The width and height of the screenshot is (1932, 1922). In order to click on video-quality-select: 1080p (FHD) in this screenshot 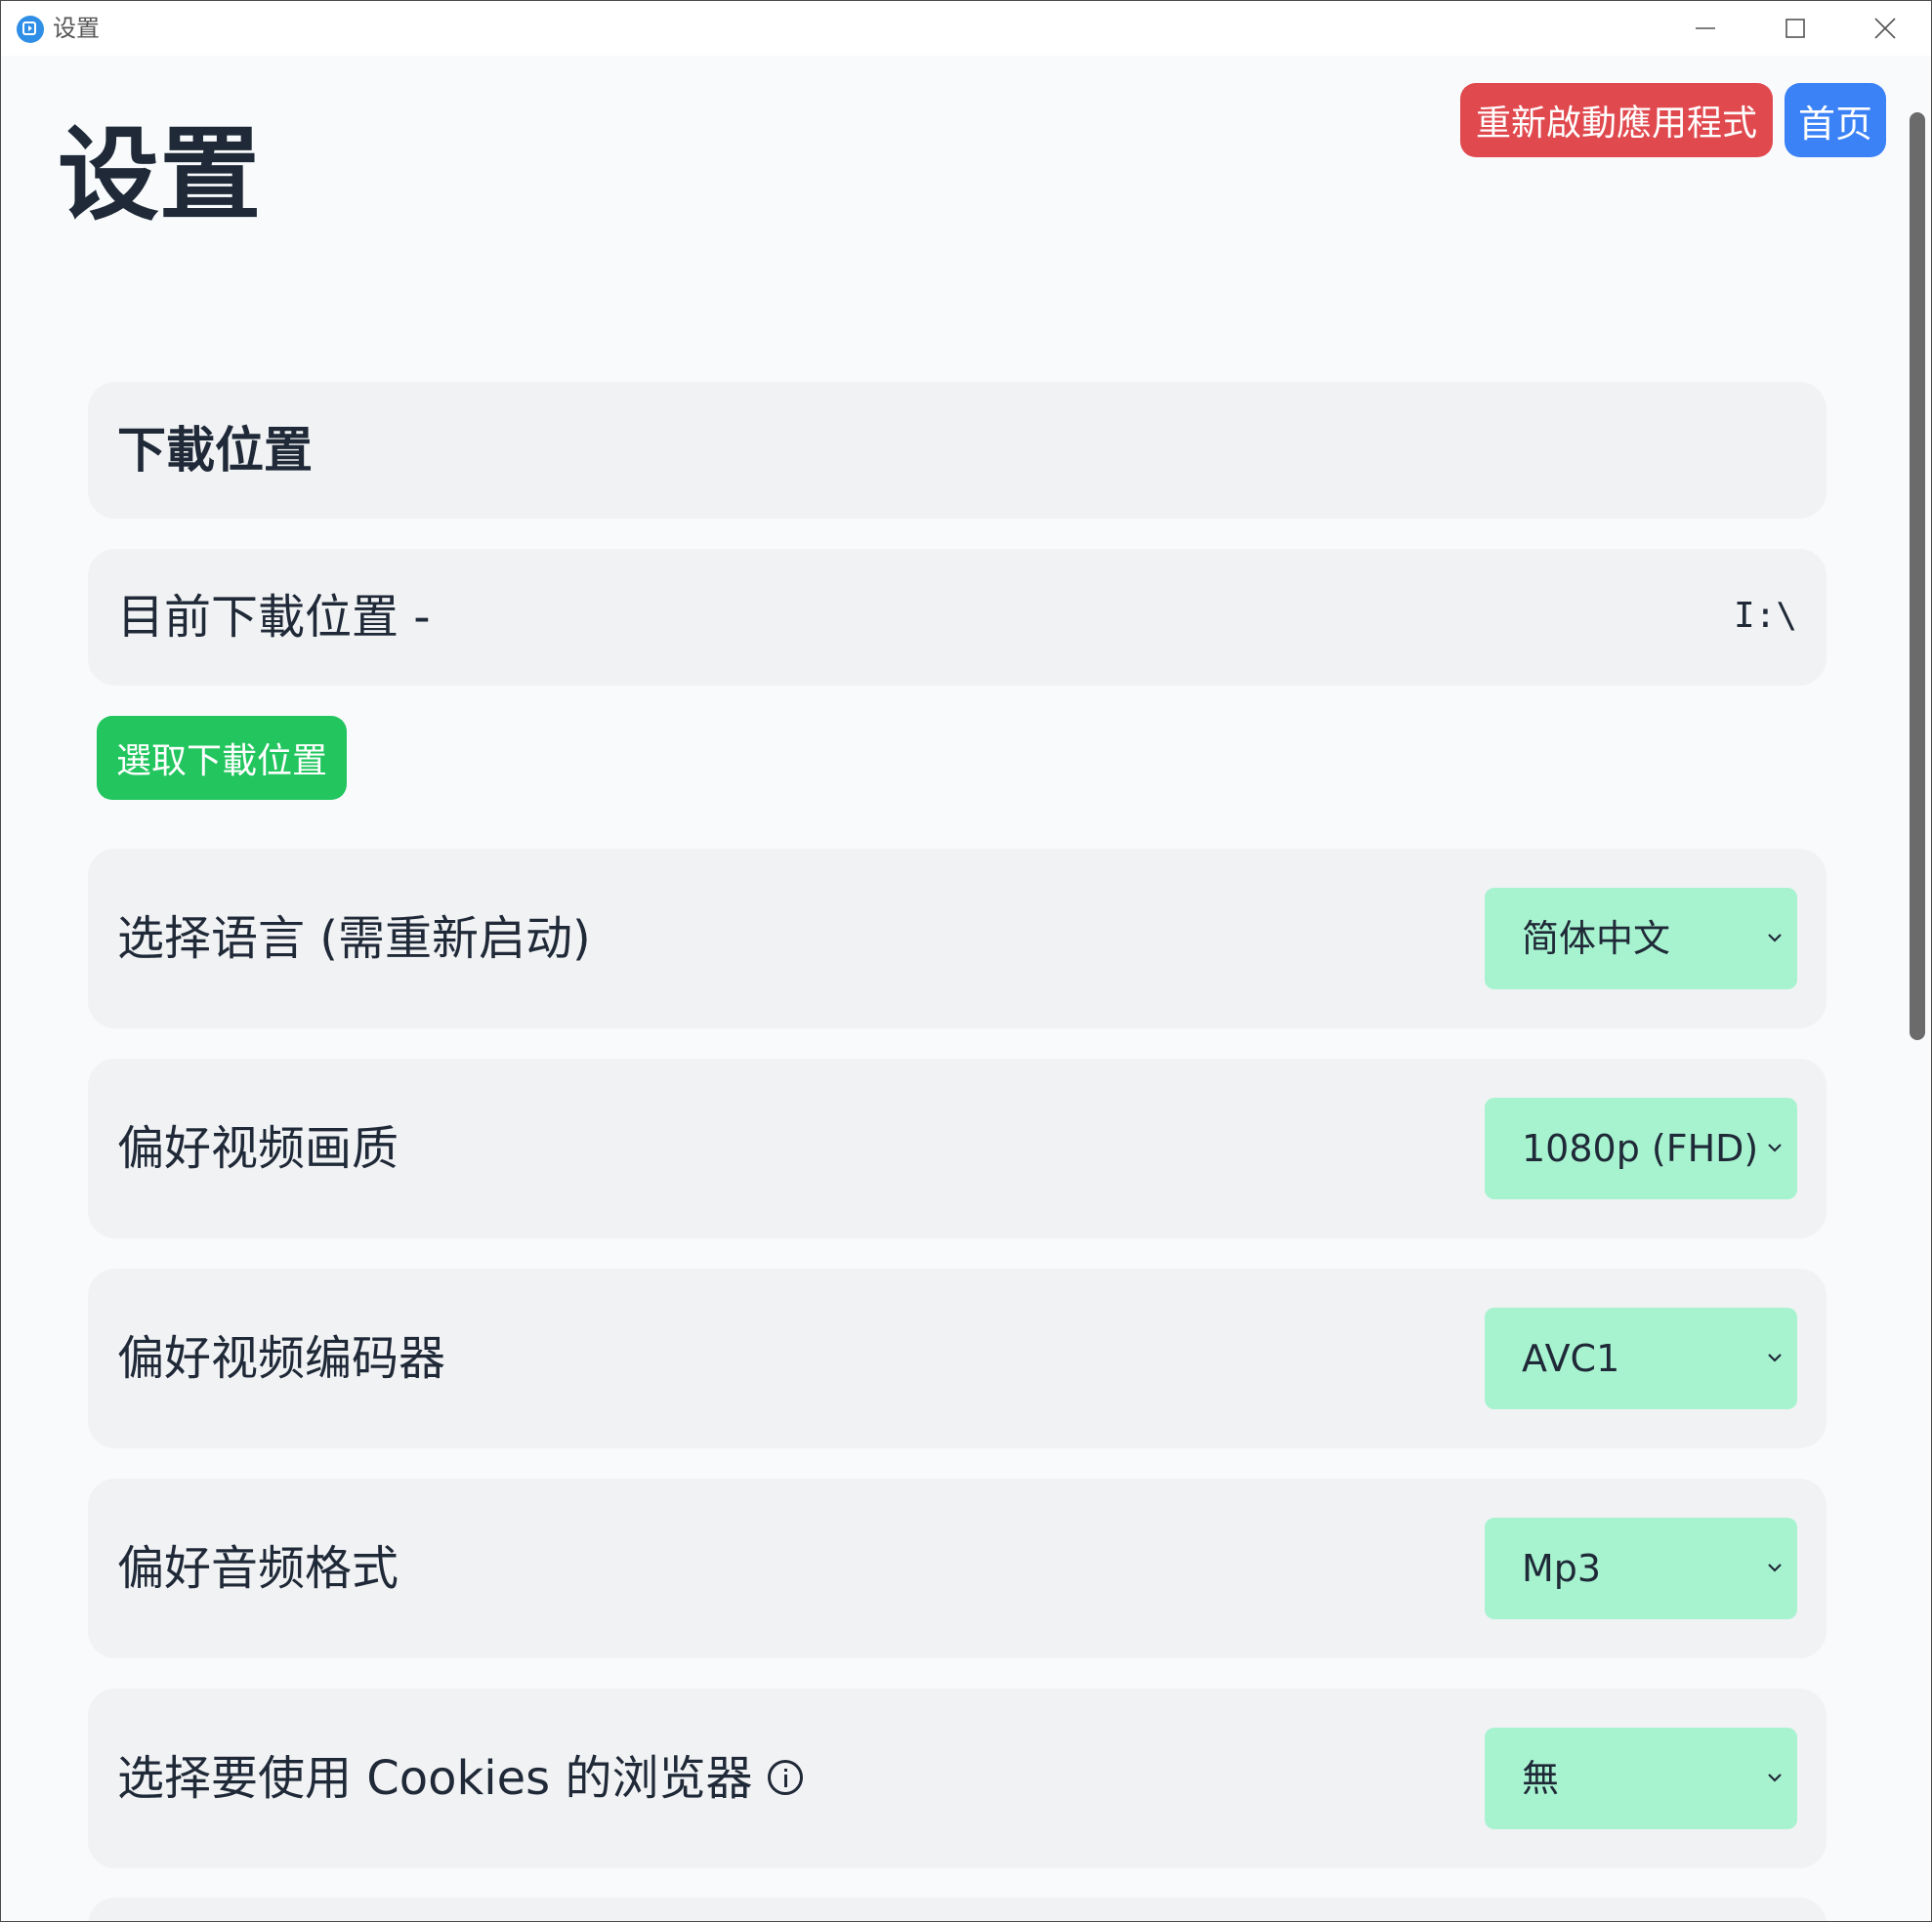, I will do `click(1641, 1149)`.